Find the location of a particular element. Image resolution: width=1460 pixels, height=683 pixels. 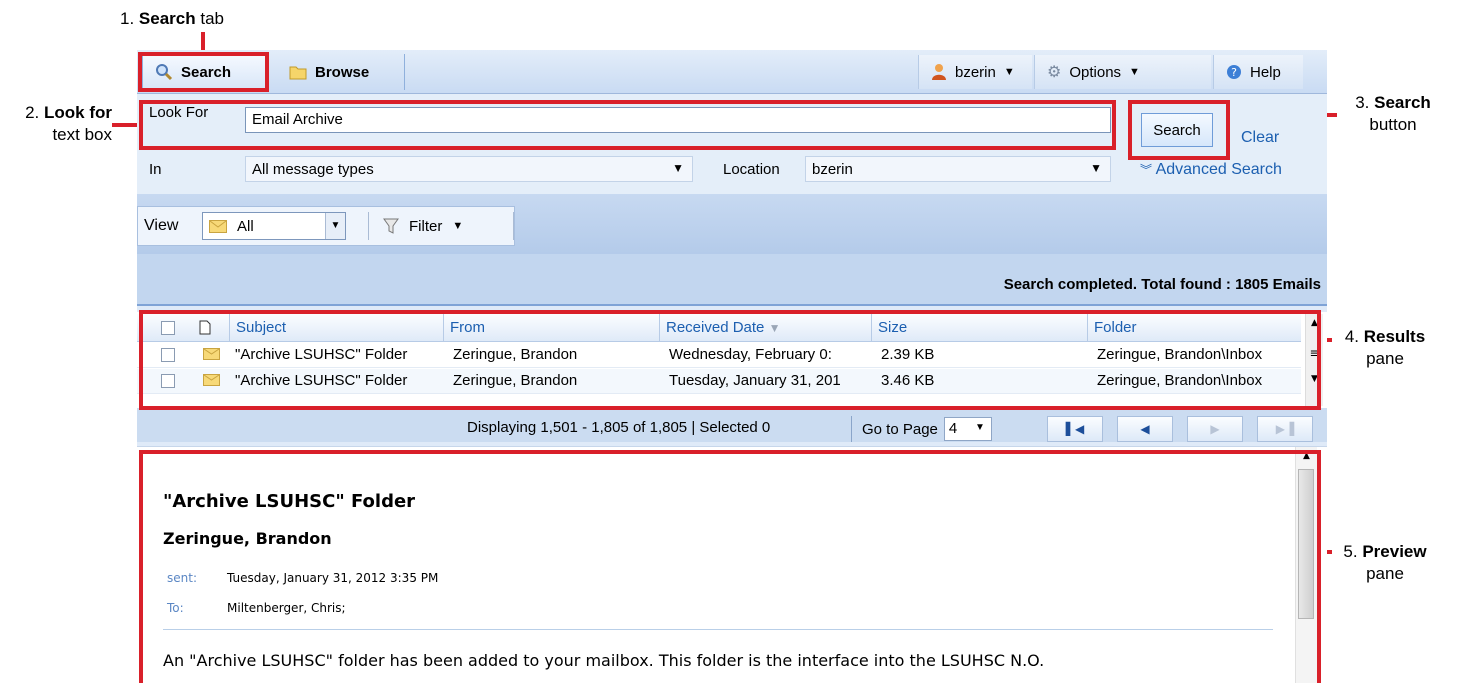

help-icon: ? is located at coordinates (1234, 72).